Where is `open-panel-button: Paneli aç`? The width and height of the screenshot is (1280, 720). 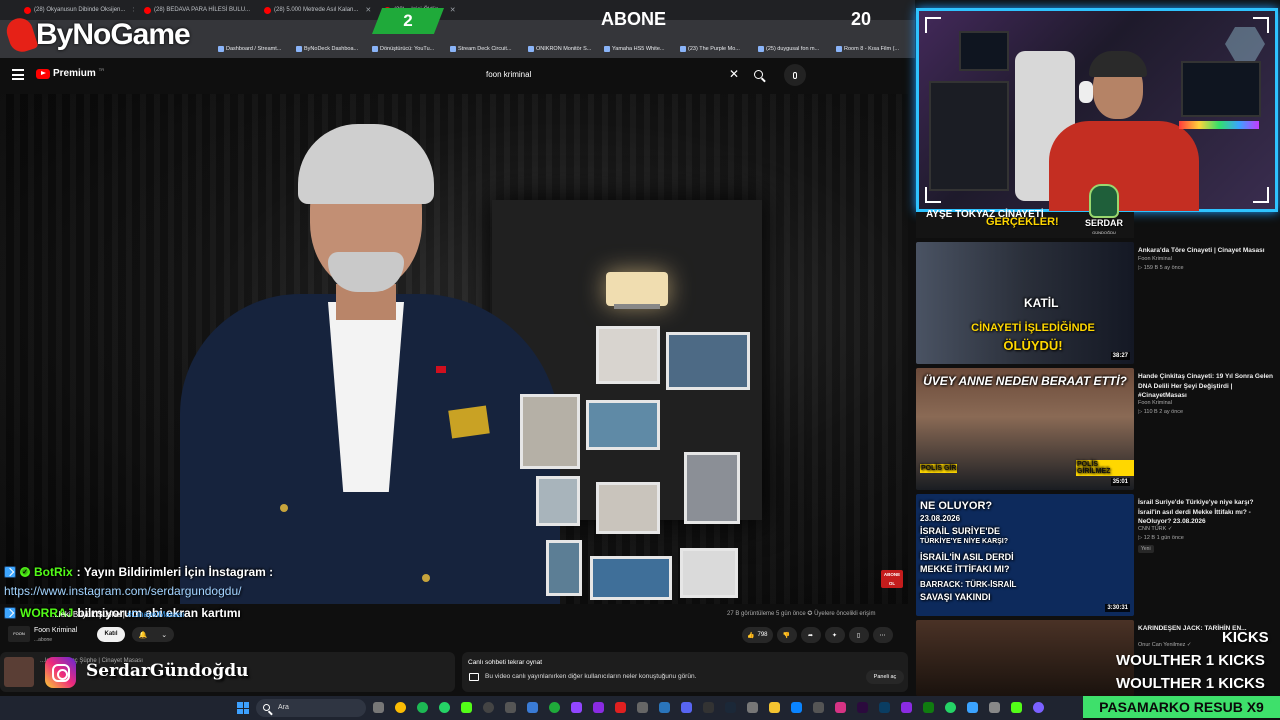 open-panel-button: Paneli aç is located at coordinates (885, 677).